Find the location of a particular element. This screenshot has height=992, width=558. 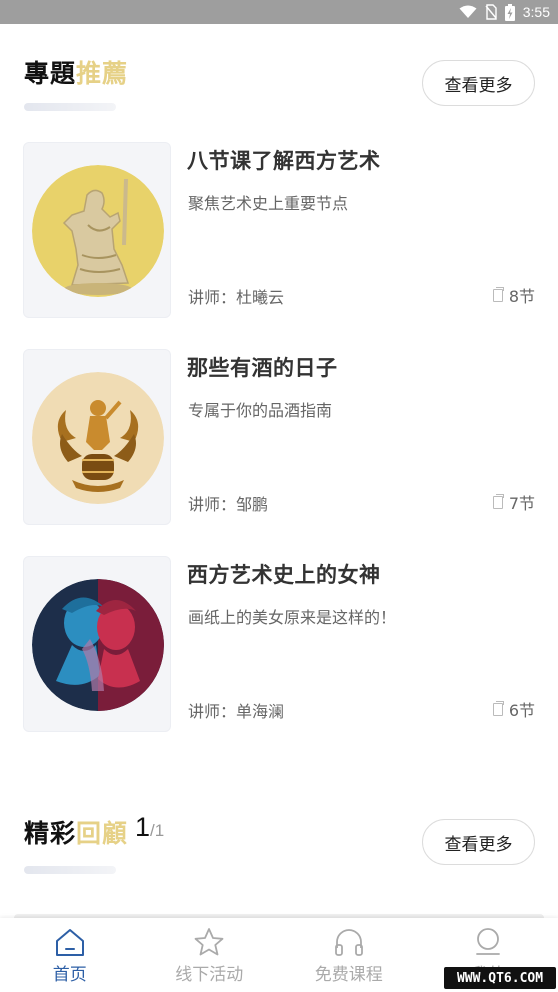

review-title-dark: 精彩 is located at coordinates (50, 833).